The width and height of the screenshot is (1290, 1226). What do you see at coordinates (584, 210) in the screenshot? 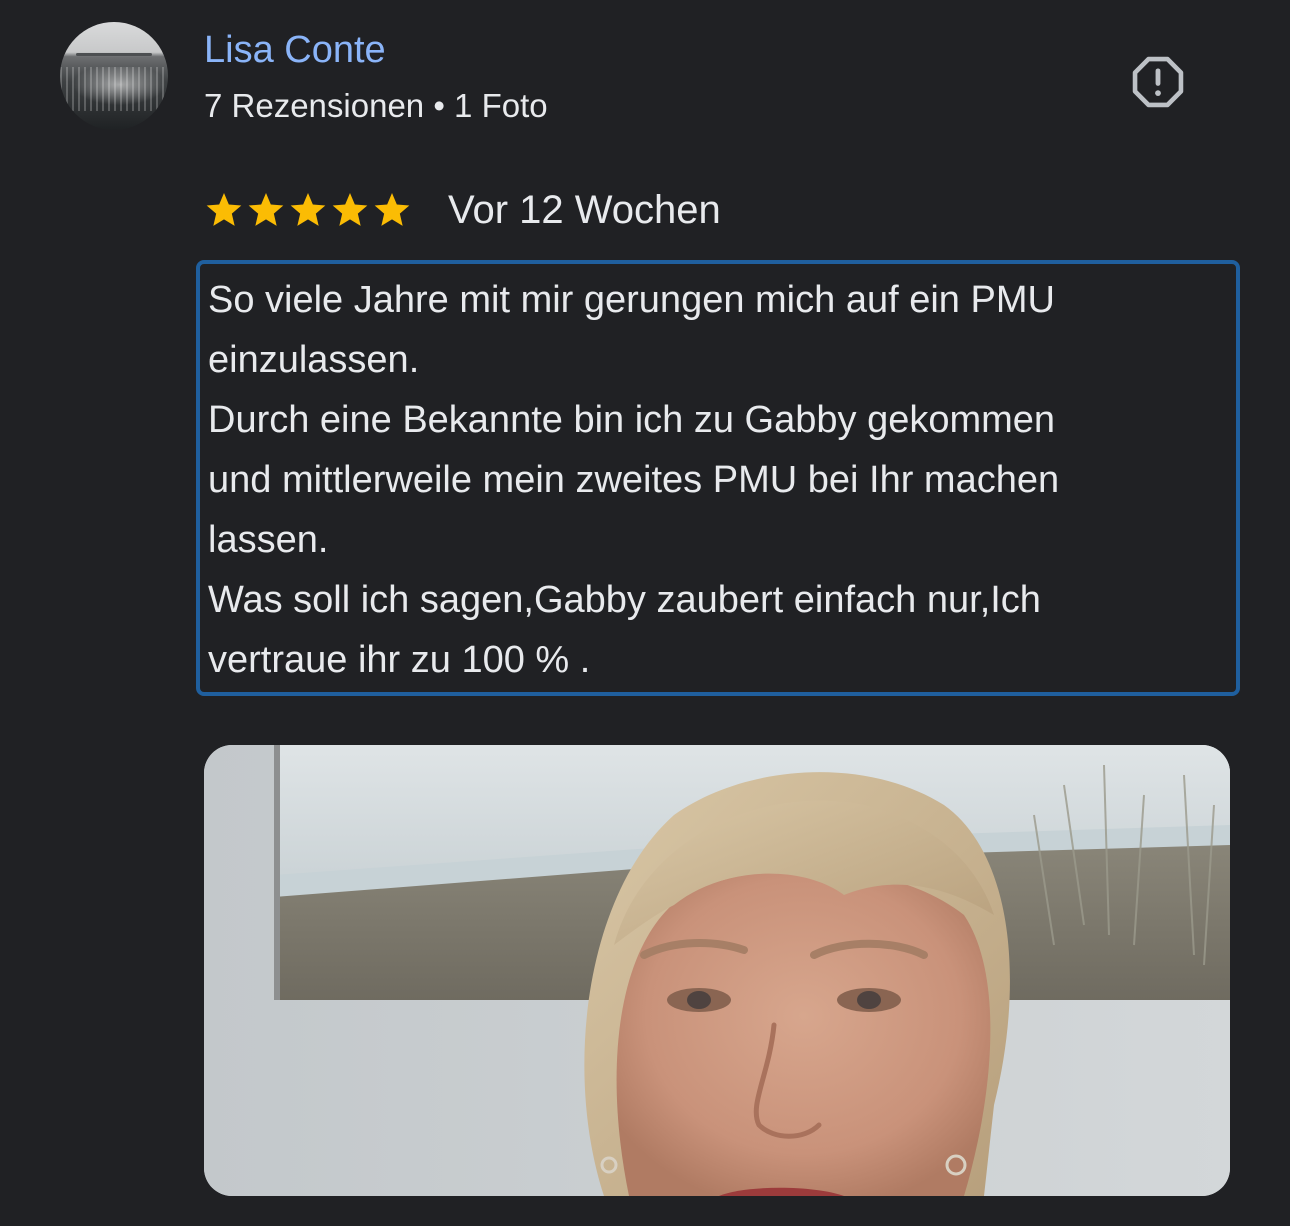
I see `review-date: Vor 12 Wochen` at bounding box center [584, 210].